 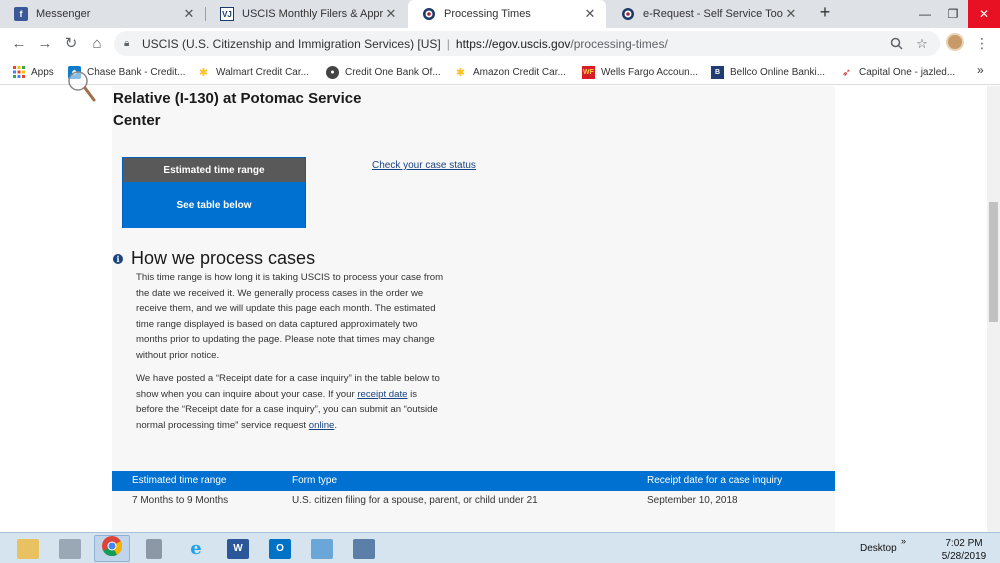 What do you see at coordinates (980, 70) in the screenshot?
I see `bookmarks-more-icon: »` at bounding box center [980, 70].